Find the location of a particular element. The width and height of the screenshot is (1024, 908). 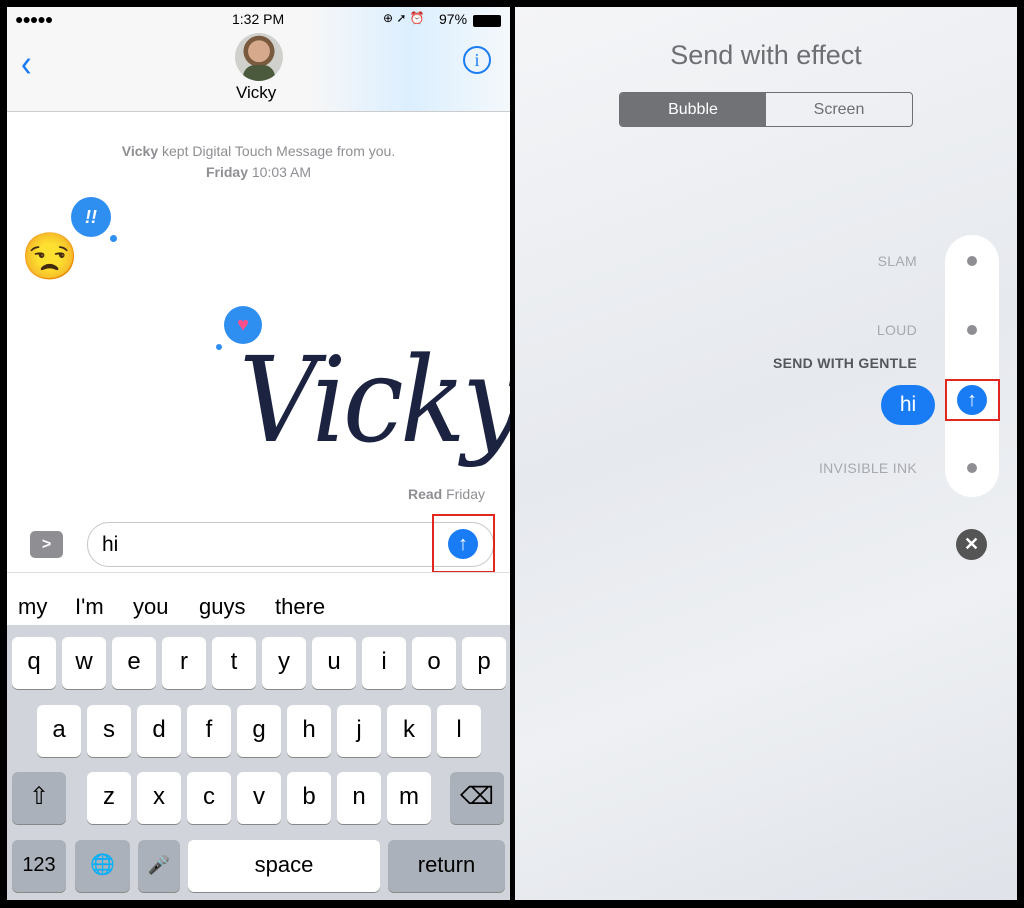

space-key: space is located at coordinates (284, 866).